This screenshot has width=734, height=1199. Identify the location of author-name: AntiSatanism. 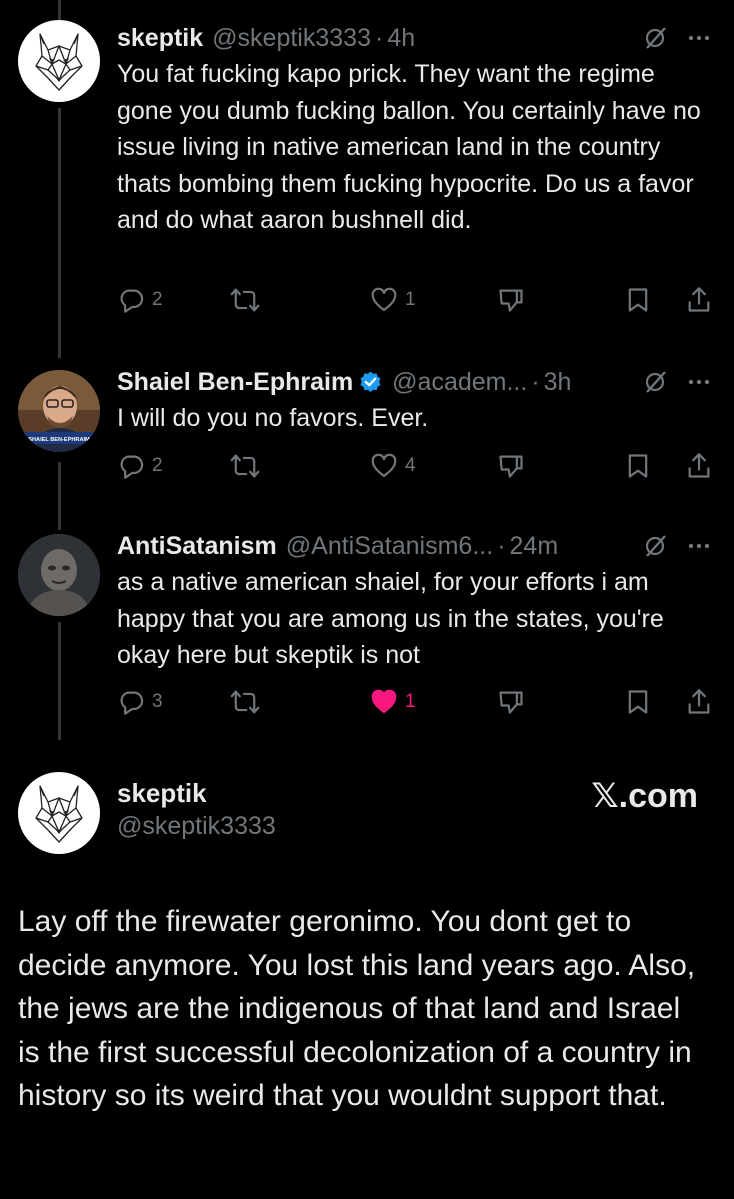
(197, 546).